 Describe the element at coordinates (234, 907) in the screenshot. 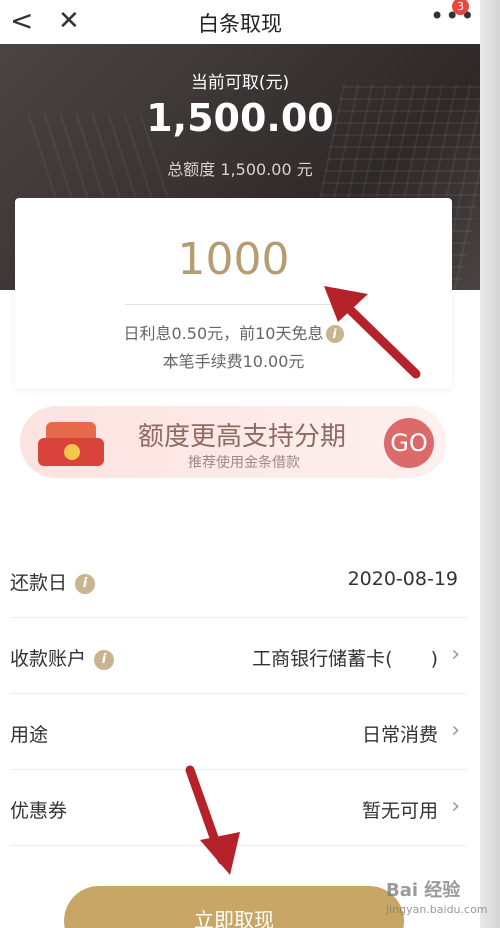

I see `withdraw-now-button: 立即取现` at that location.